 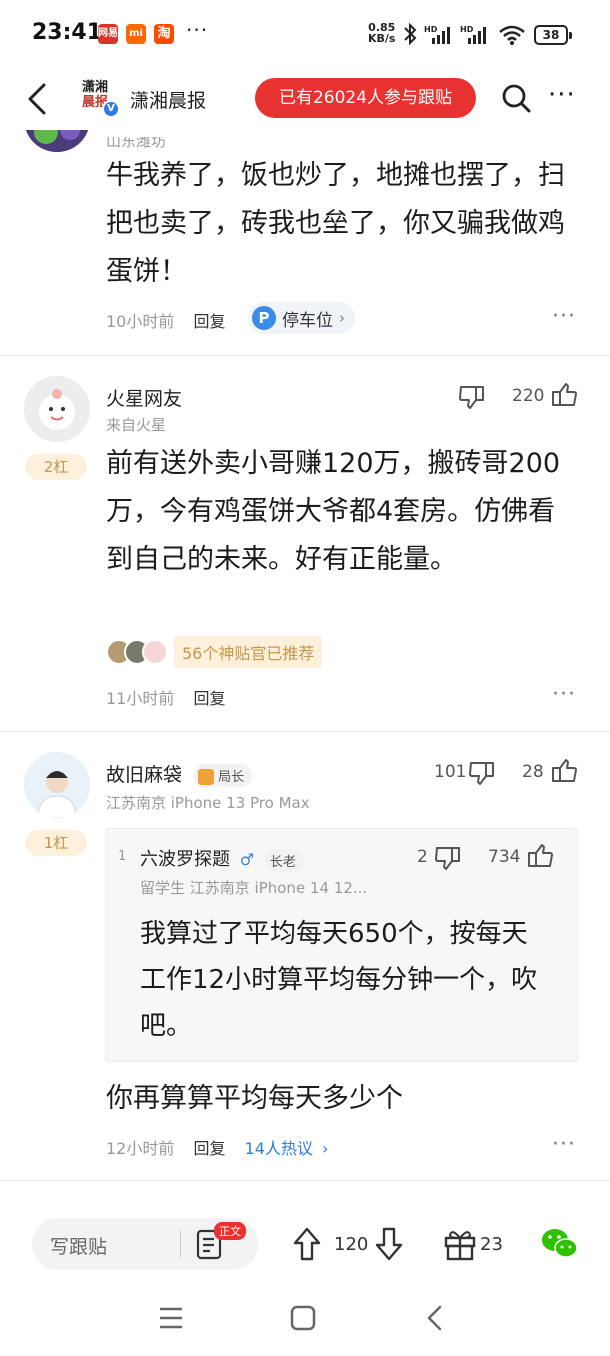 What do you see at coordinates (208, 803) in the screenshot?
I see `comment-location: 江苏南京 iPhone 13 Pro Max` at bounding box center [208, 803].